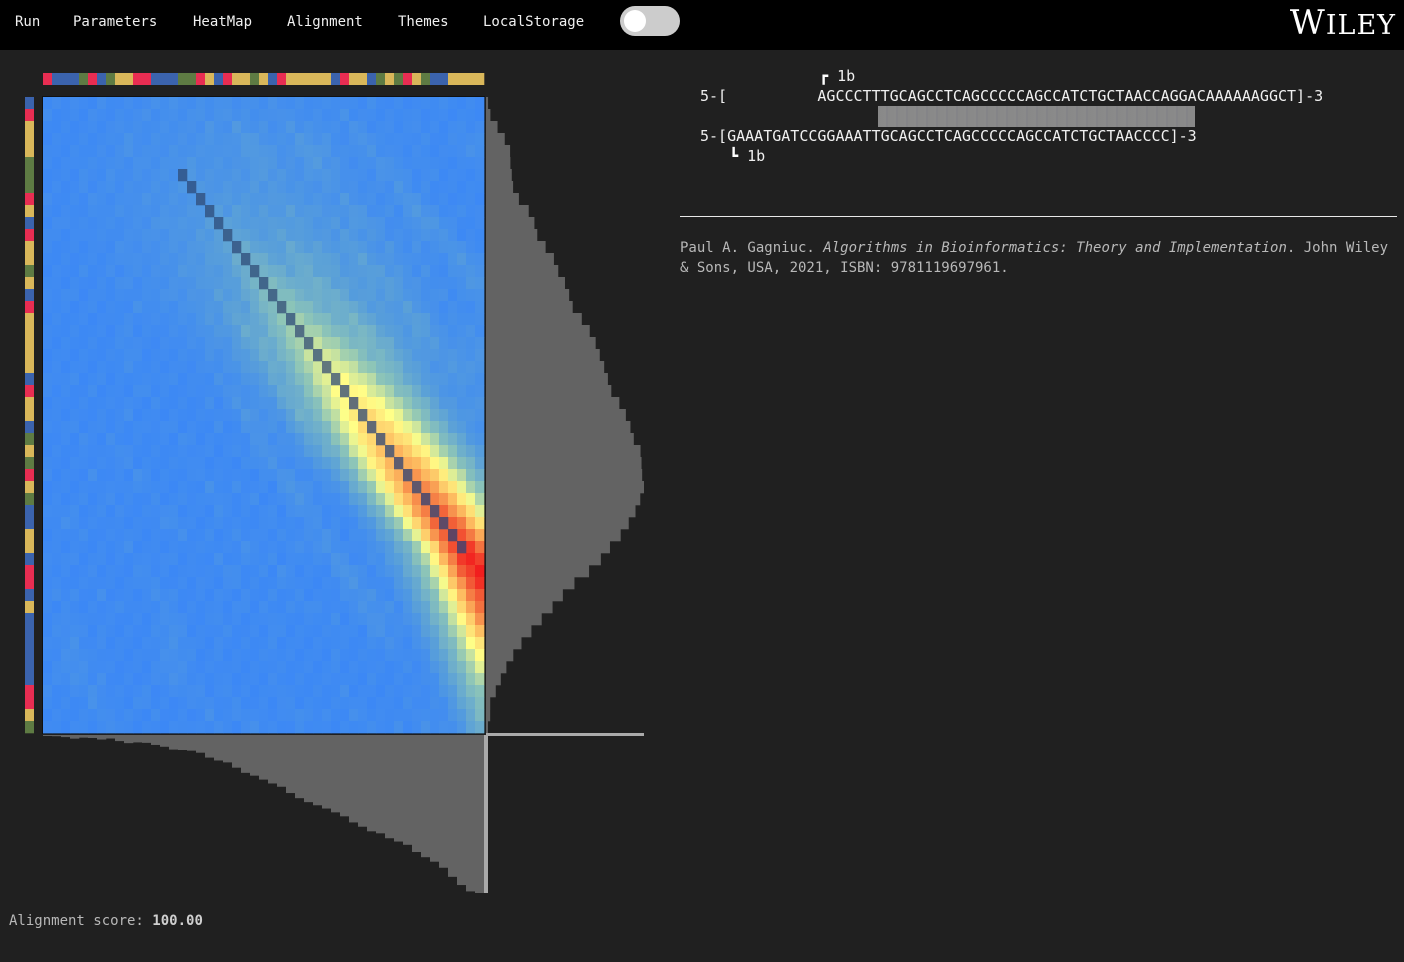 This screenshot has width=1404, height=962. I want to click on alignment-start-marker-top: ┏ 1b, so click(837, 76).